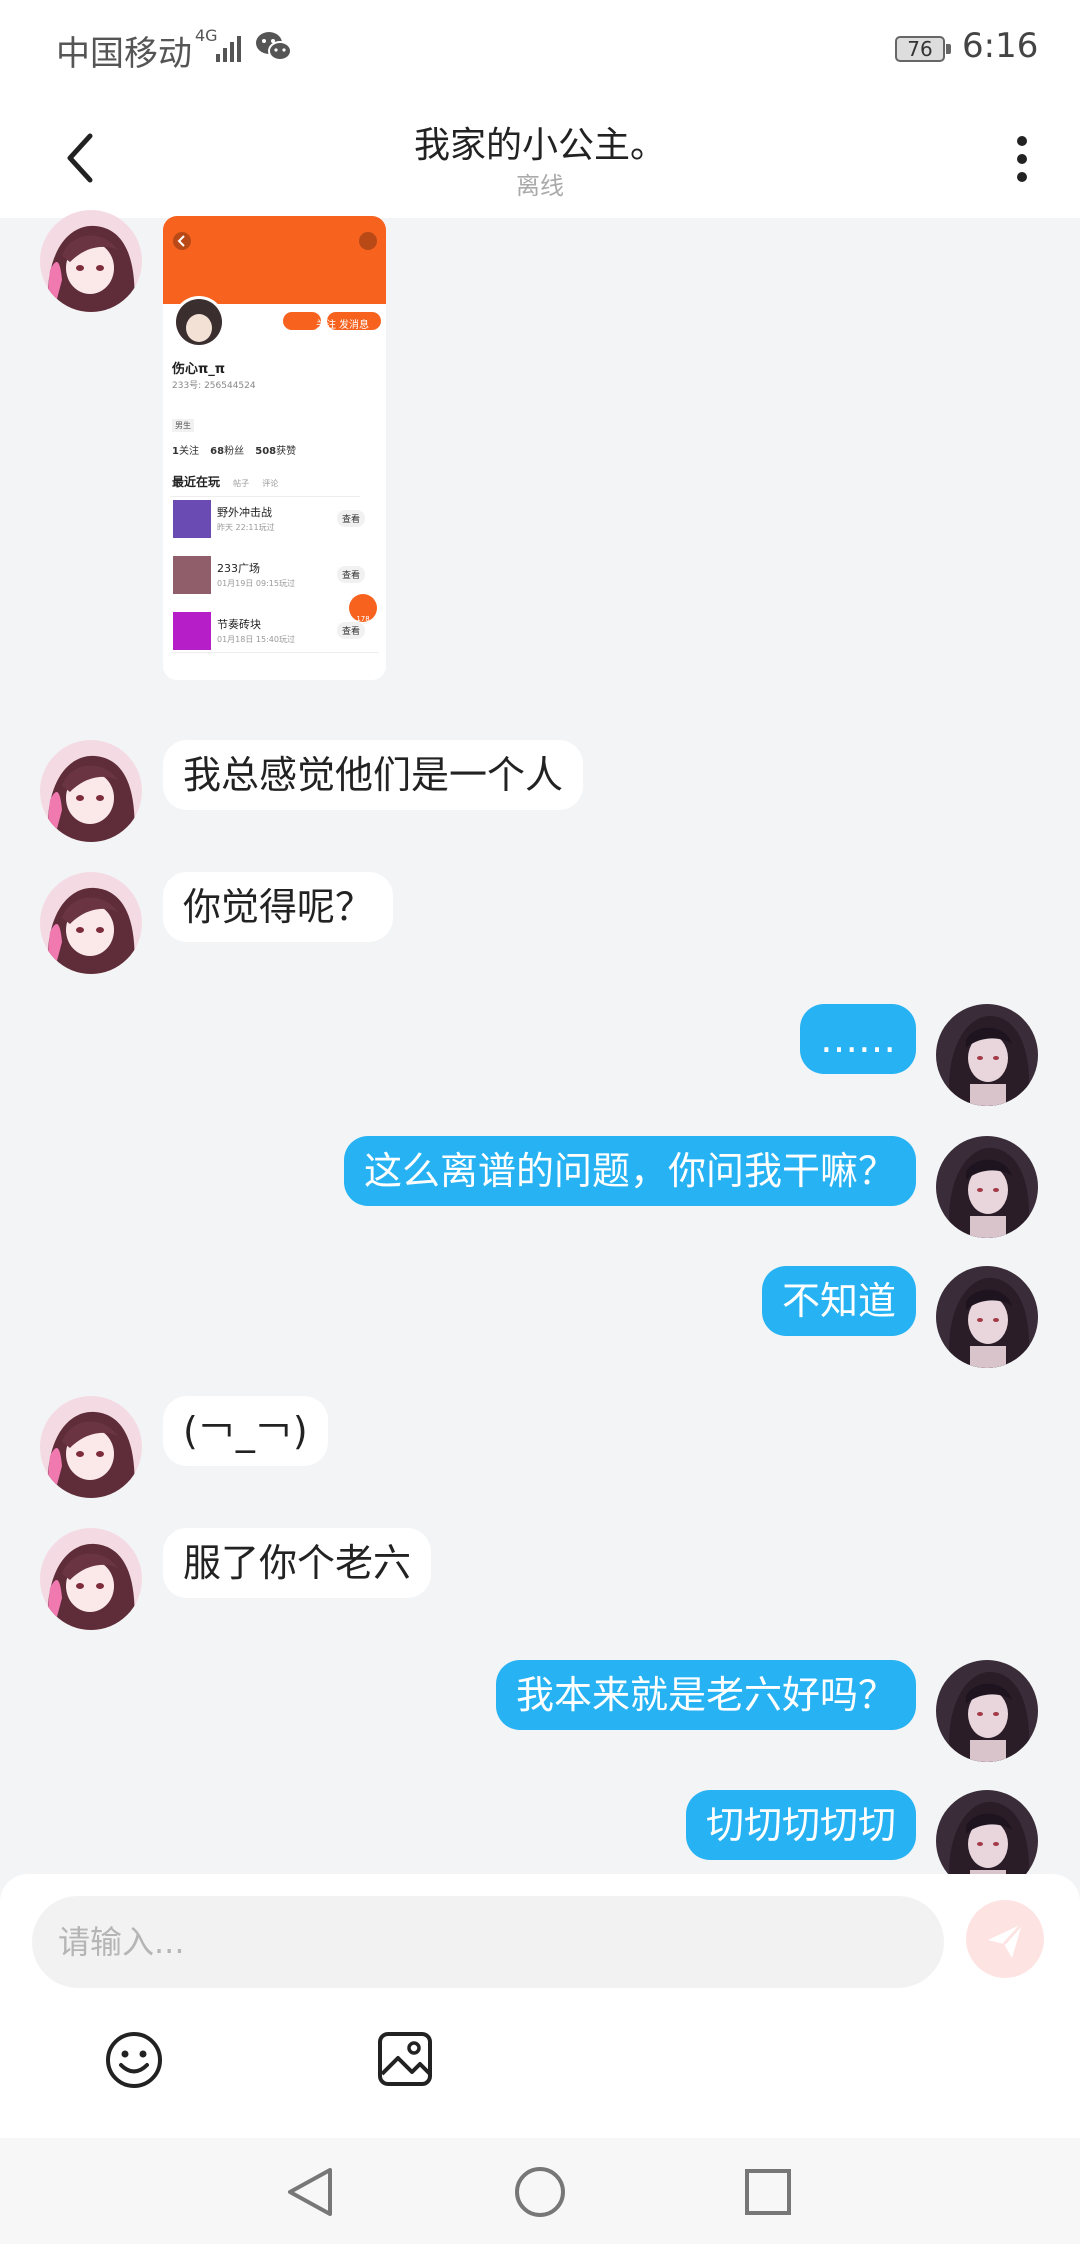 The image size is (1080, 2244). I want to click on send-button, so click(1005, 1939).